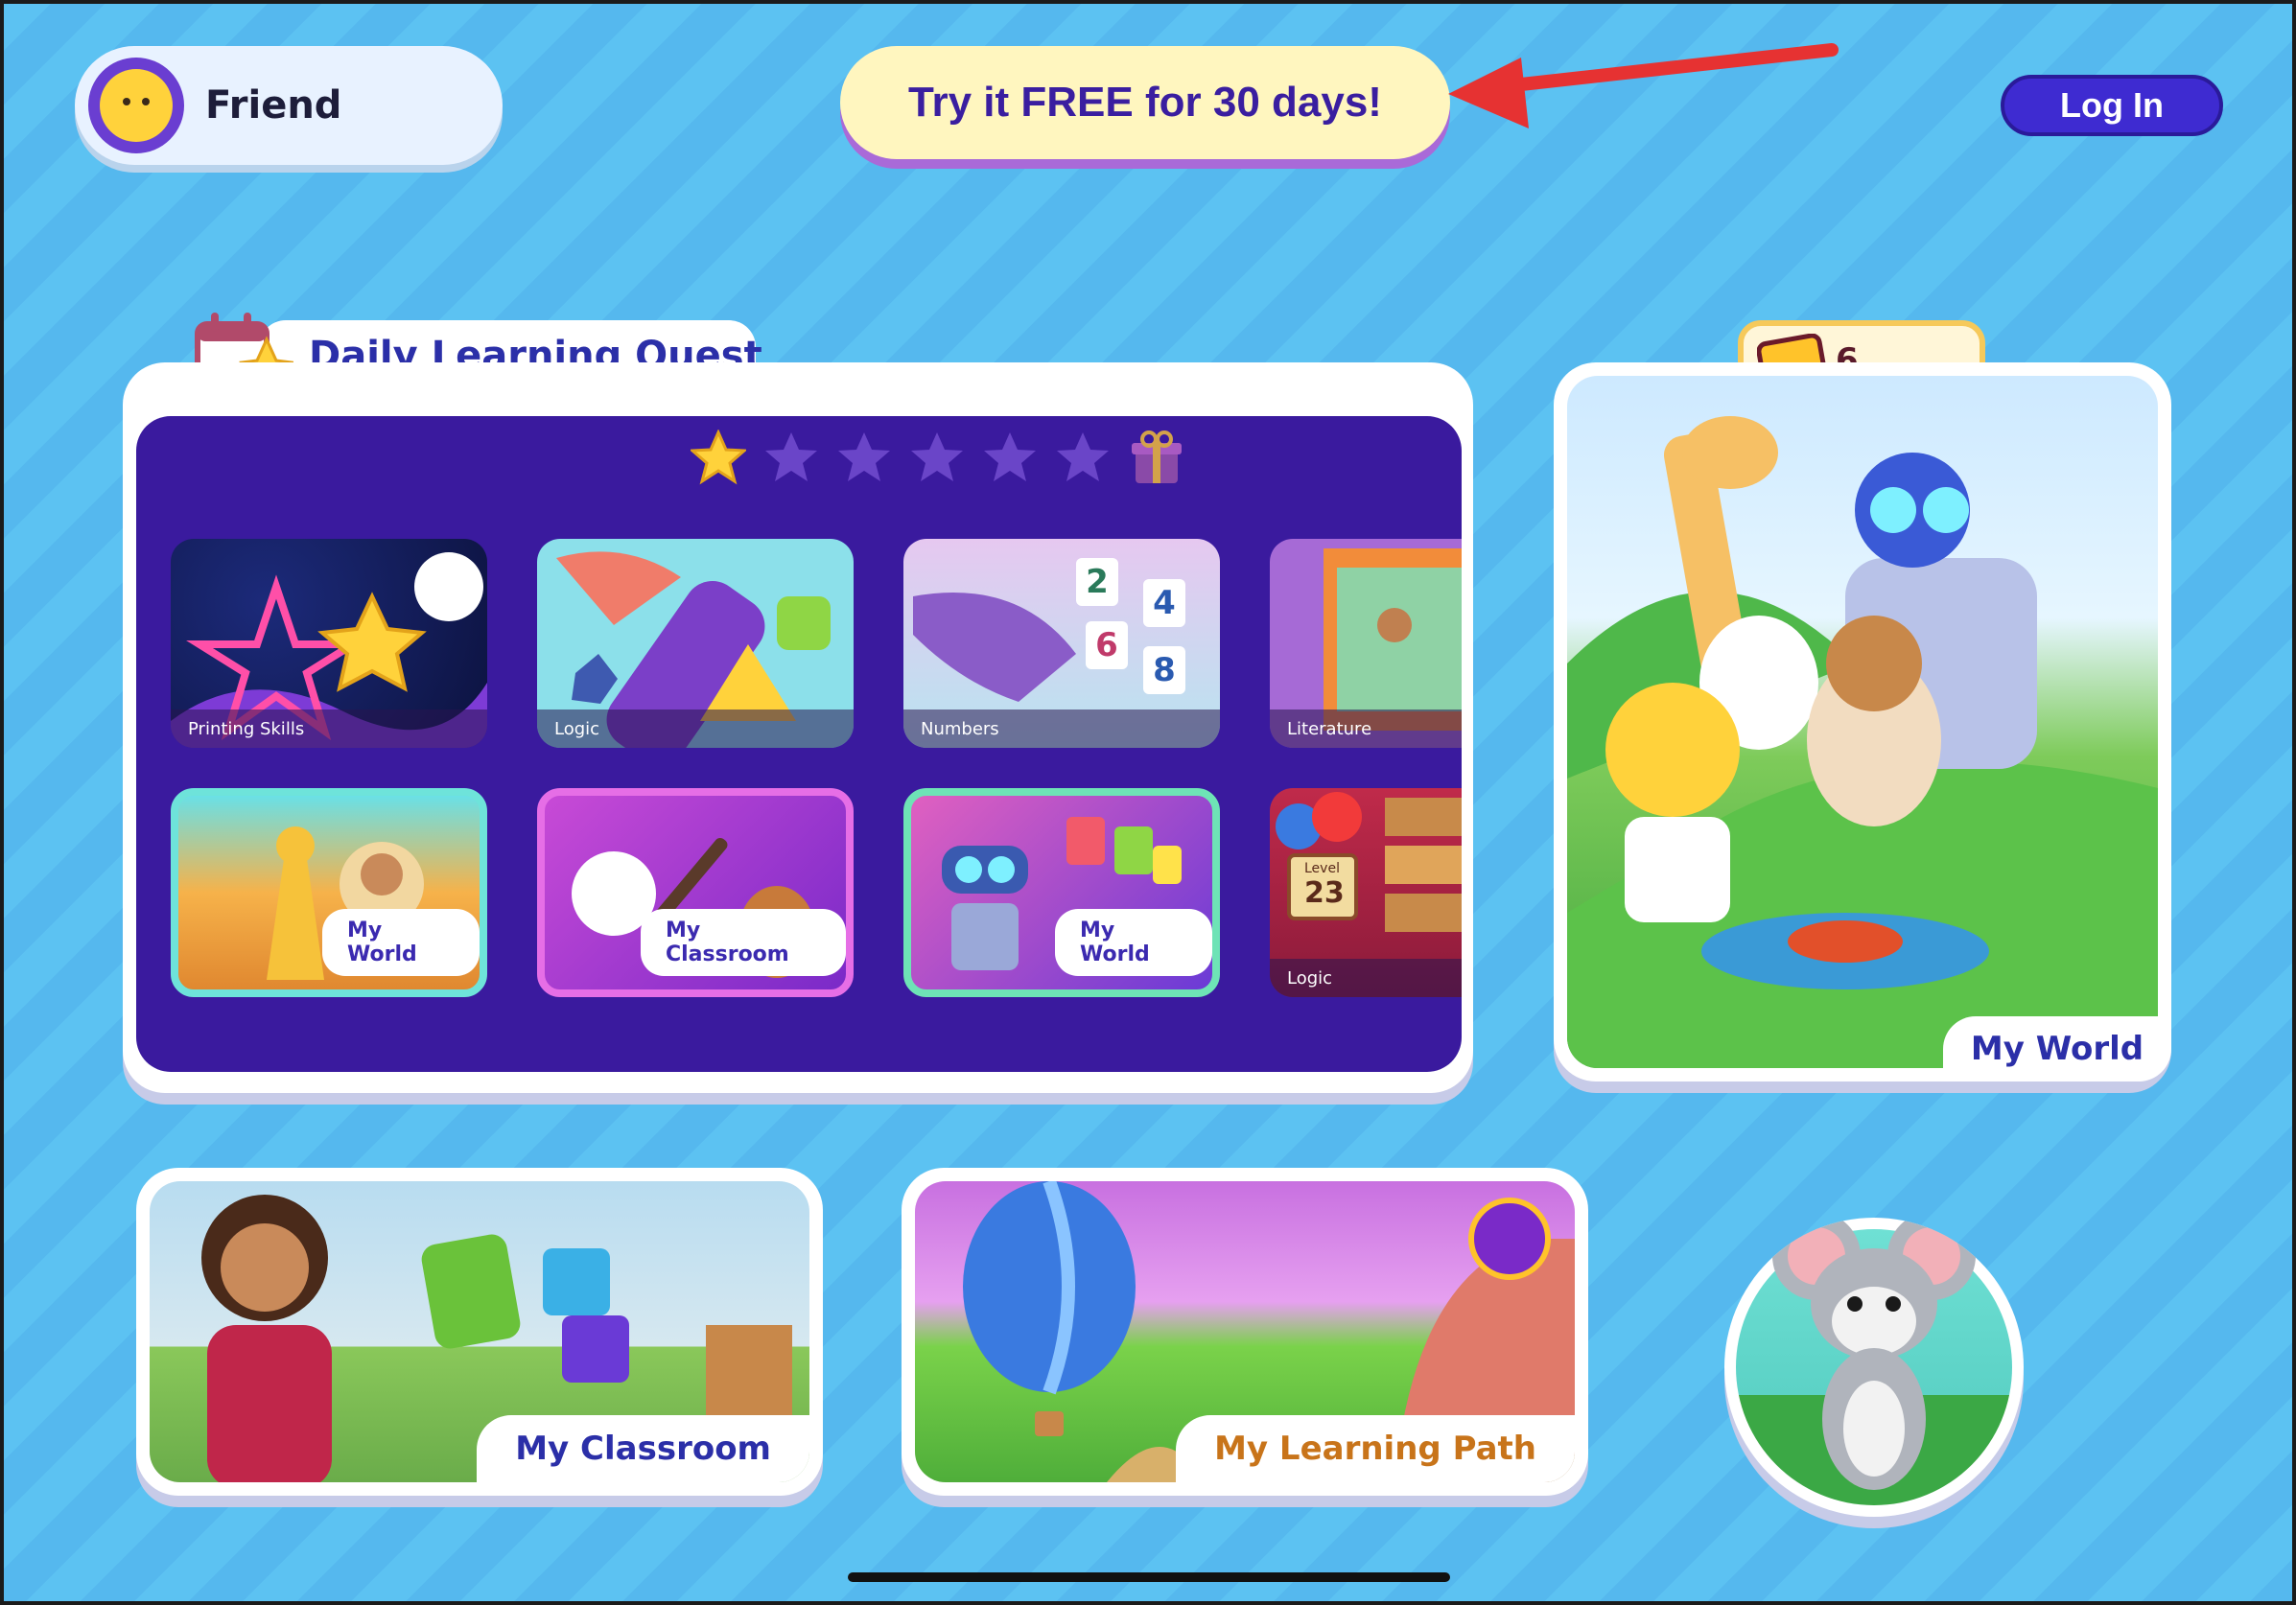 The image size is (2296, 1605). Describe the element at coordinates (1245, 1332) in the screenshot. I see `my-learning-path-card: My Learning Path` at that location.